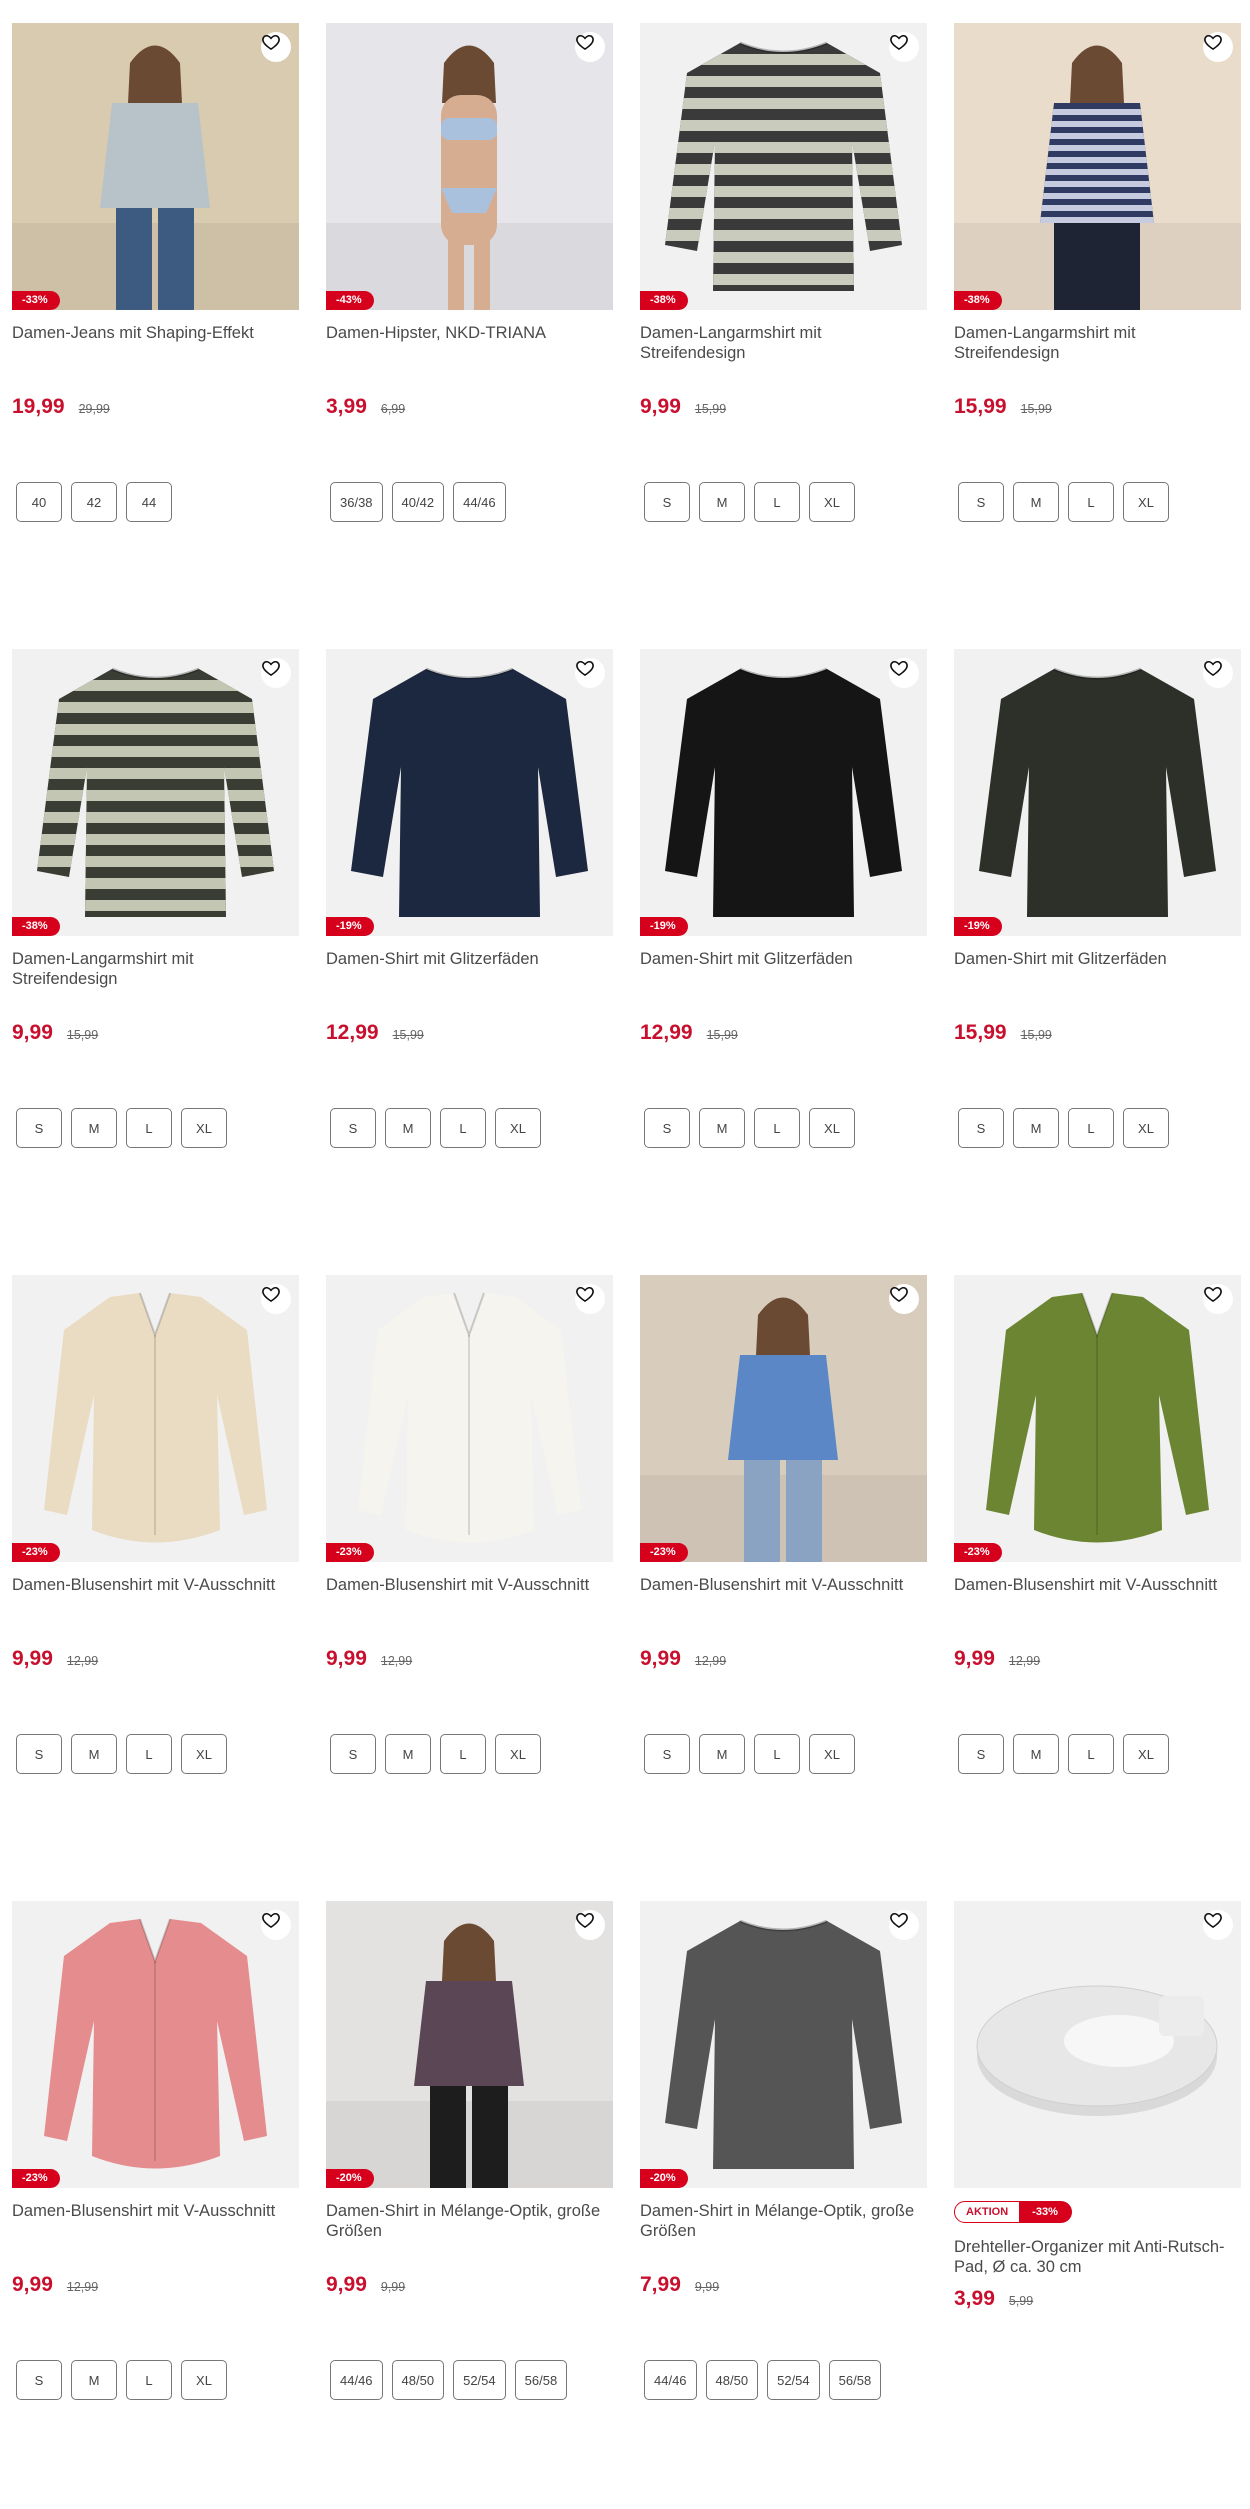 The height and width of the screenshot is (2509, 1250). I want to click on product-image: -38%, so click(1097, 166).